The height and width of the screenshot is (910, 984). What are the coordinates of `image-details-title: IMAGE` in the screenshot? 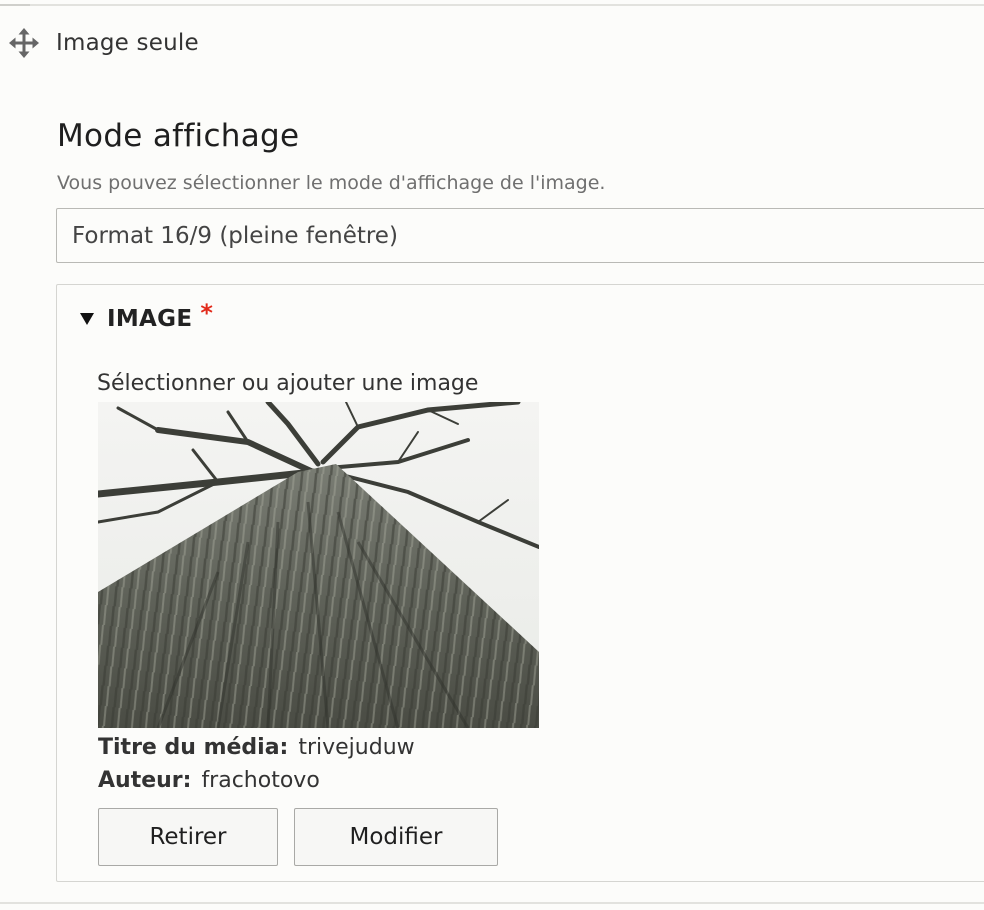 It's located at (150, 319).